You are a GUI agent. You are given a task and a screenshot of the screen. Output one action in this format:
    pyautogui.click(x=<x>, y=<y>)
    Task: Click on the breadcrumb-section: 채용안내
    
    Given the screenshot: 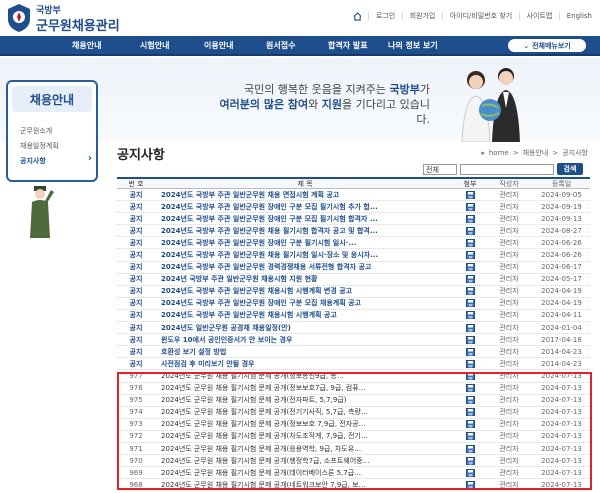 What is the action you would take?
    pyautogui.click(x=536, y=153)
    